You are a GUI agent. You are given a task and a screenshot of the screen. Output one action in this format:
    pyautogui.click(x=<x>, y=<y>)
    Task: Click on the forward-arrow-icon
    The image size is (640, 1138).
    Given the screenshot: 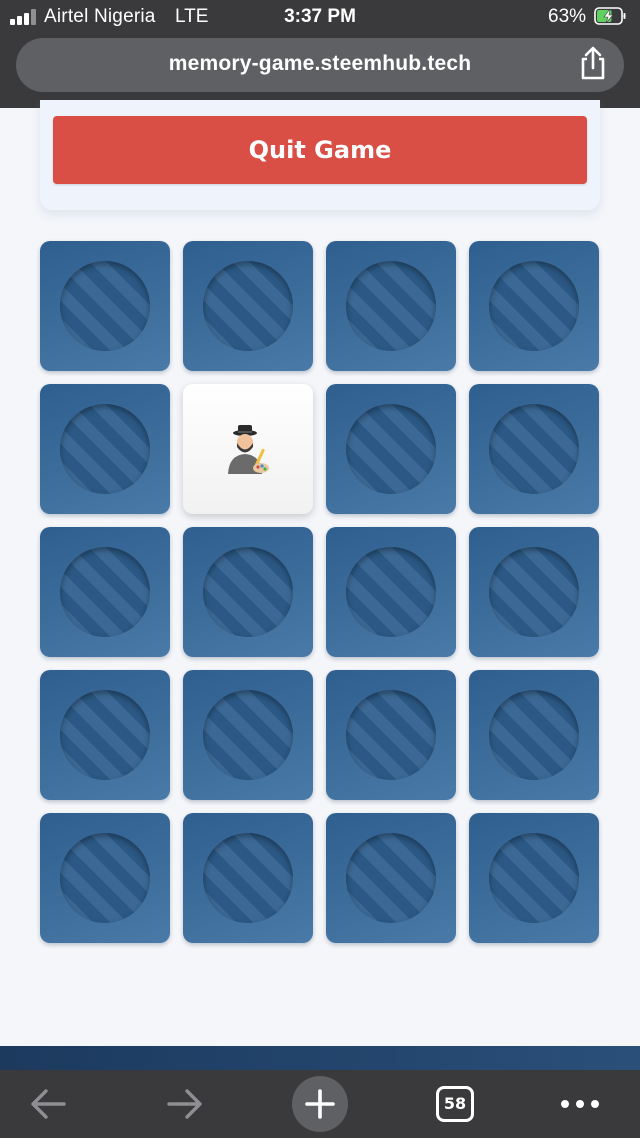 What is the action you would take?
    pyautogui.click(x=184, y=1104)
    